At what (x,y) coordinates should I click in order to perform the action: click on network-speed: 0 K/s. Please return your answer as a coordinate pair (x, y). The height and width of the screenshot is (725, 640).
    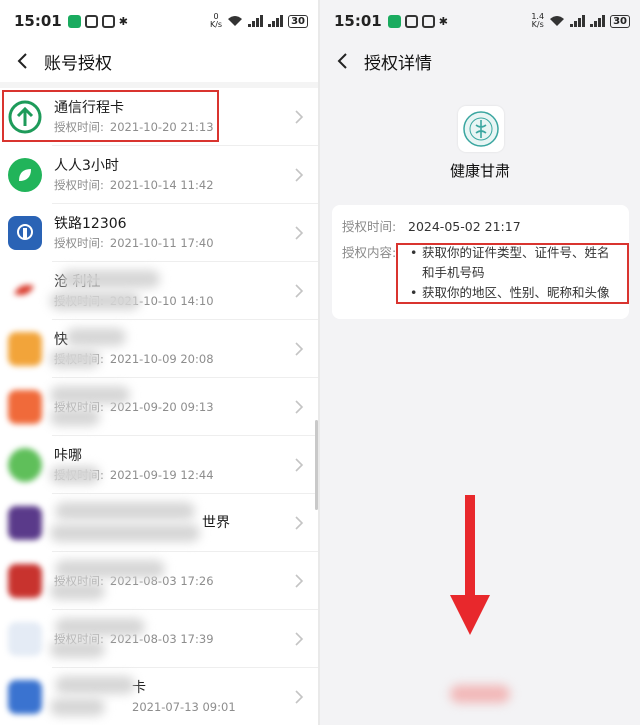
    Looking at the image, I should click on (216, 20).